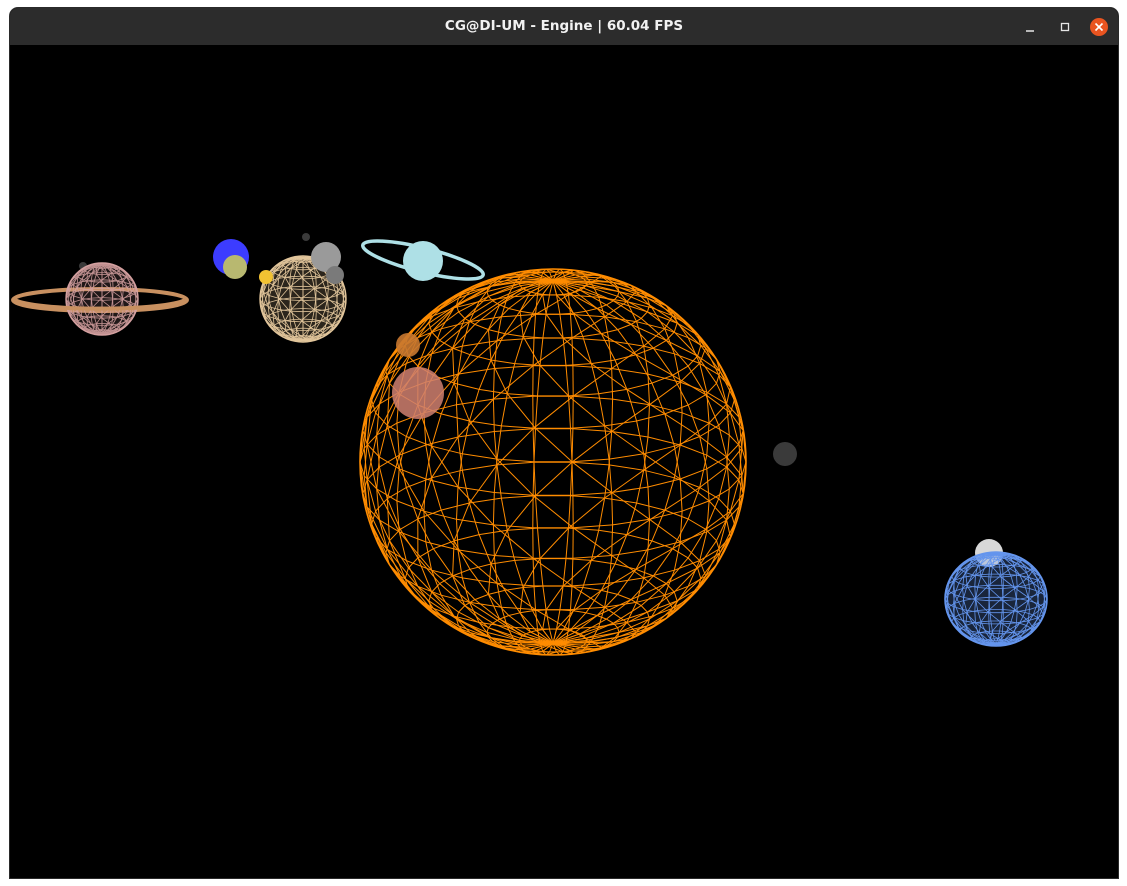 Image resolution: width=1127 pixels, height=886 pixels. I want to click on yellow-moon, so click(266, 277).